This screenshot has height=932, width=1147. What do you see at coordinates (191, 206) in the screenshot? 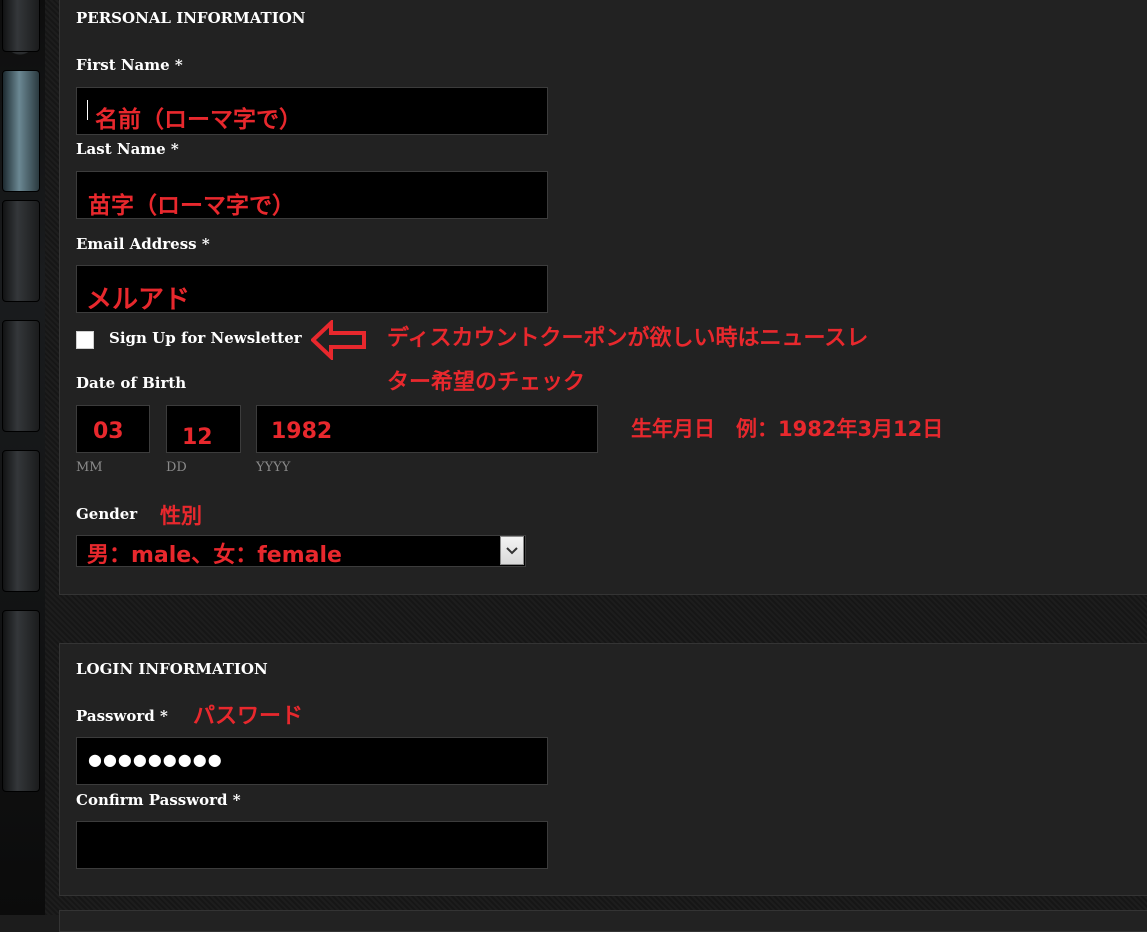
I see `last-name-value: 苗字（ローマ字で）` at bounding box center [191, 206].